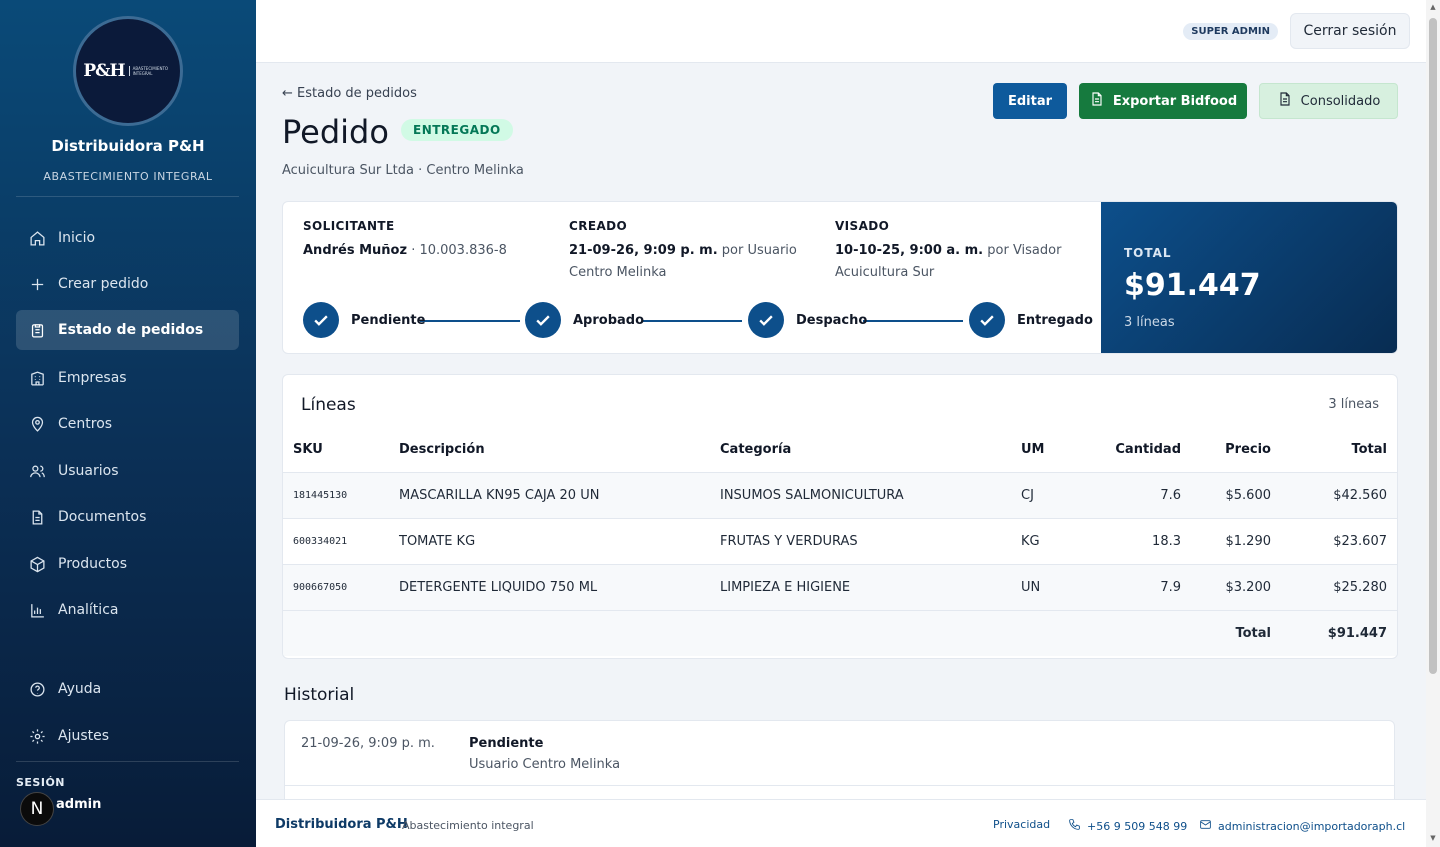 The height and width of the screenshot is (847, 1440). What do you see at coordinates (37, 809) in the screenshot?
I see `avatar: N` at bounding box center [37, 809].